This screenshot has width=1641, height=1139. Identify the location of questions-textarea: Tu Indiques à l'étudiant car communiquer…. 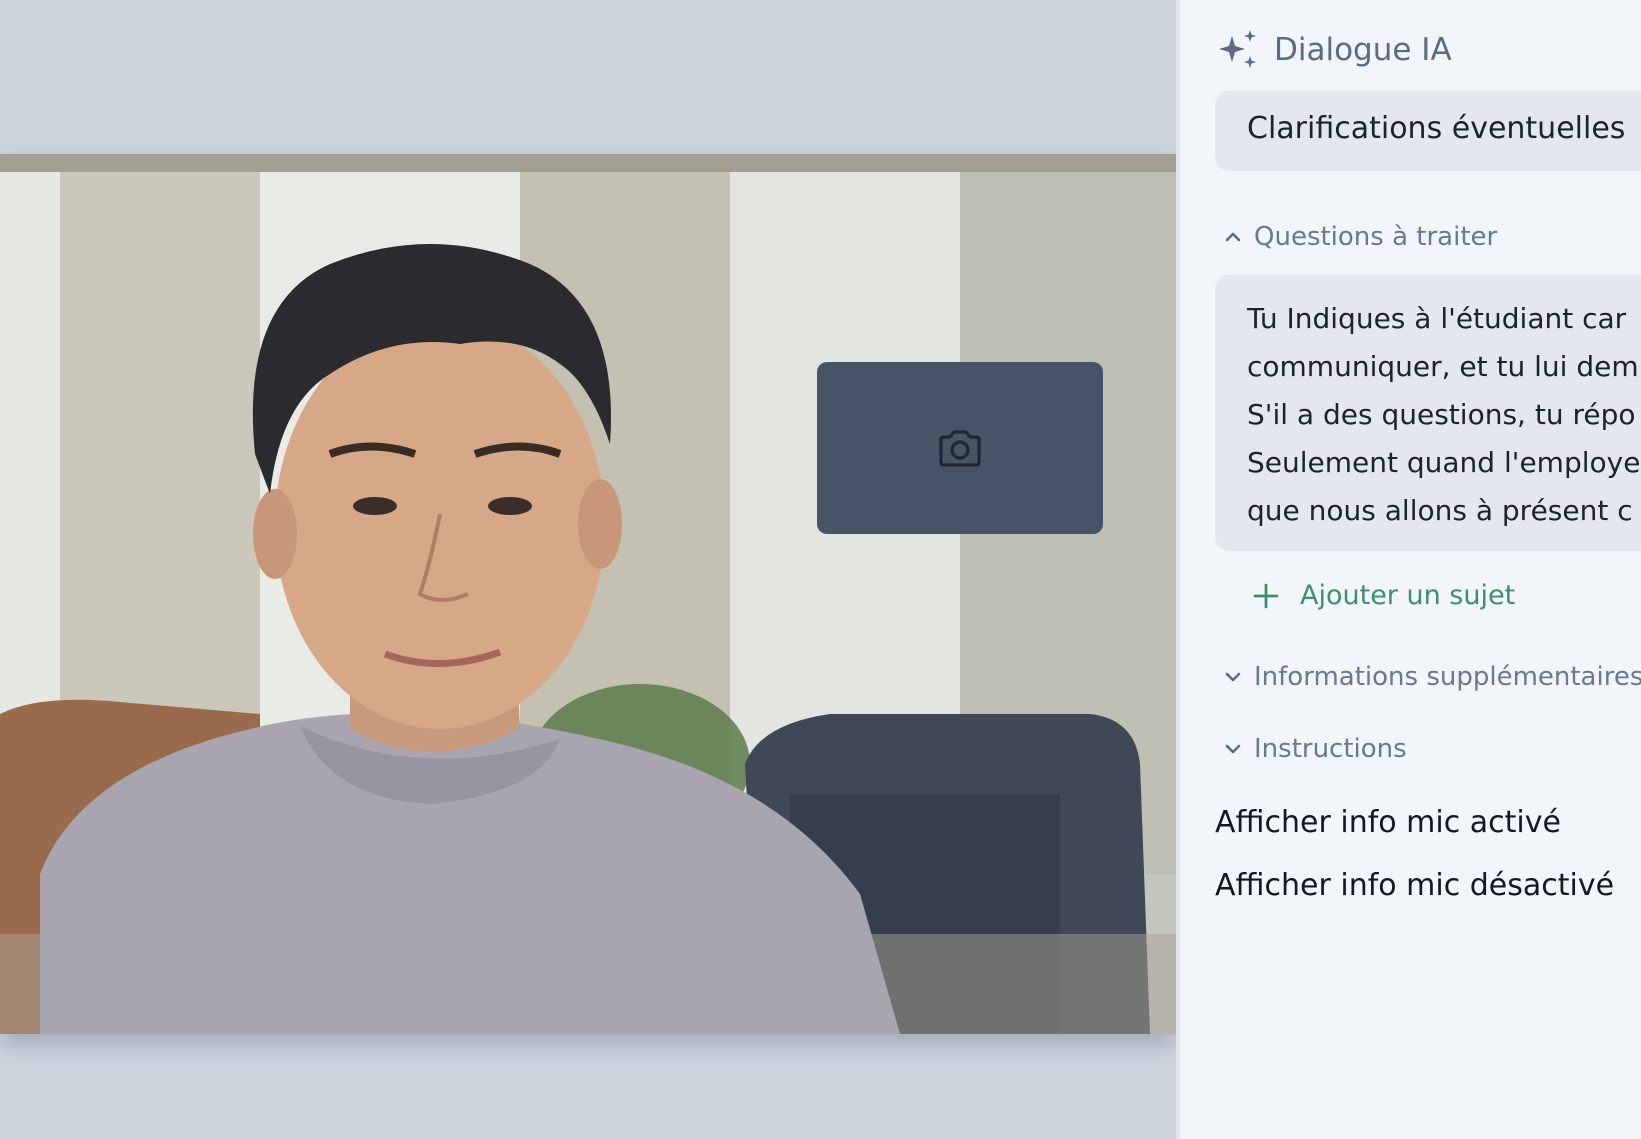
(1428, 413).